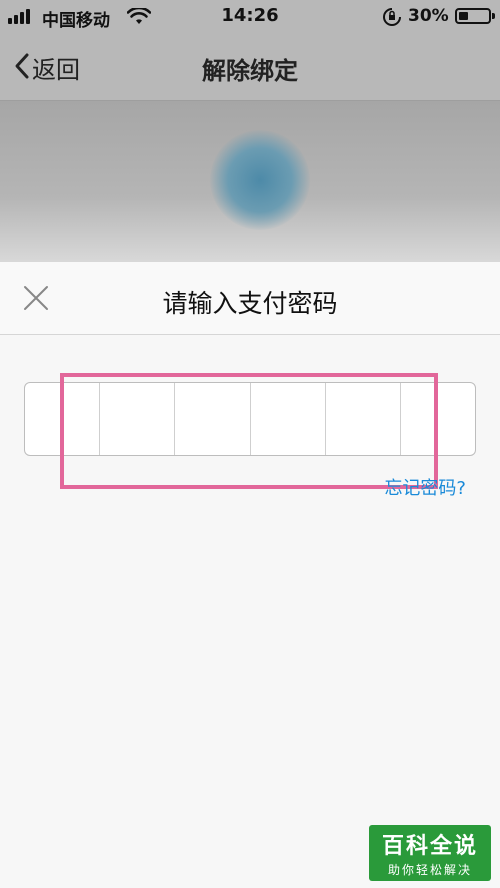 The width and height of the screenshot is (500, 888). Describe the element at coordinates (473, 16) in the screenshot. I see `battery-icon` at that location.